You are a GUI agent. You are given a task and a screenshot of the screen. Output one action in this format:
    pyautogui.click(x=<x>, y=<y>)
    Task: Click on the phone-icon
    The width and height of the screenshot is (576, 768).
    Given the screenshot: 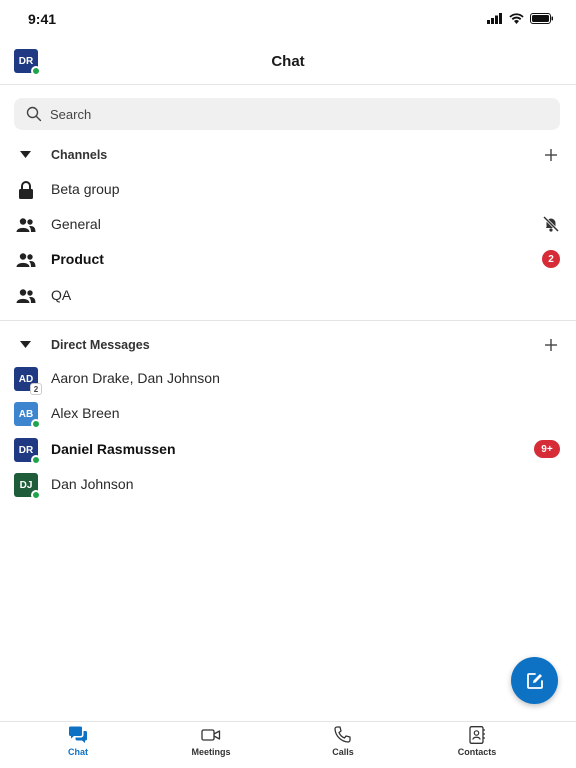 What is the action you would take?
    pyautogui.click(x=342, y=734)
    